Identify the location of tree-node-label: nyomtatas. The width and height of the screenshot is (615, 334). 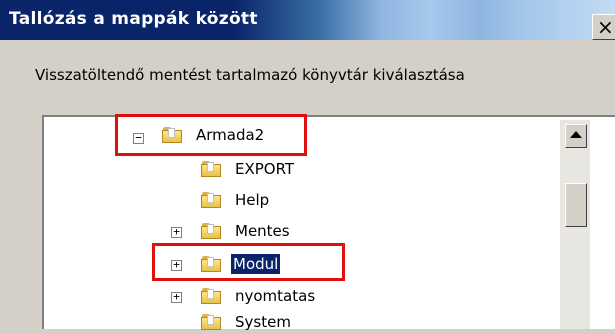
(275, 296).